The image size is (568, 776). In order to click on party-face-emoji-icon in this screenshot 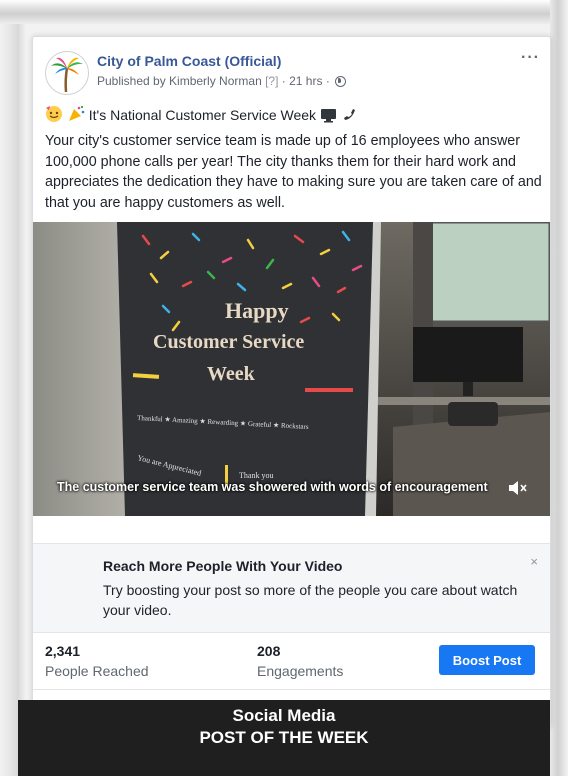, I will do `click(54, 115)`.